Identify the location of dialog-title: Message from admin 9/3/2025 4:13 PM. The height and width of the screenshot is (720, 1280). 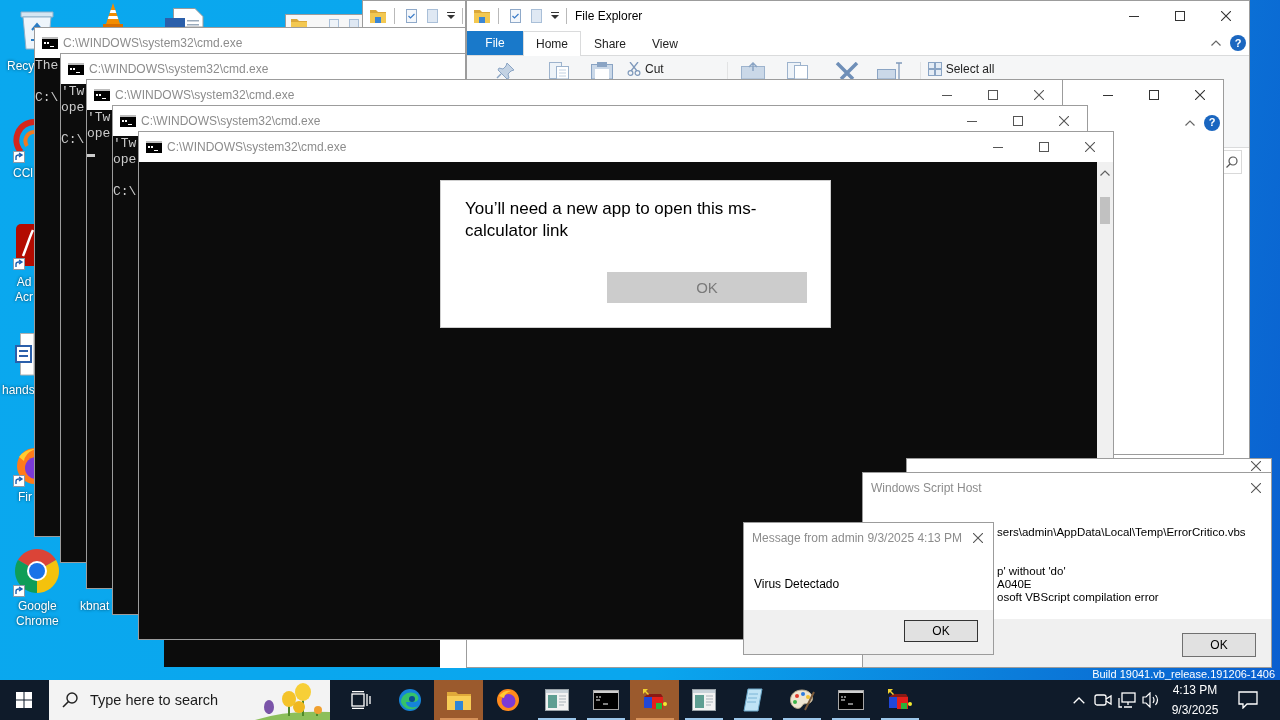
(857, 538).